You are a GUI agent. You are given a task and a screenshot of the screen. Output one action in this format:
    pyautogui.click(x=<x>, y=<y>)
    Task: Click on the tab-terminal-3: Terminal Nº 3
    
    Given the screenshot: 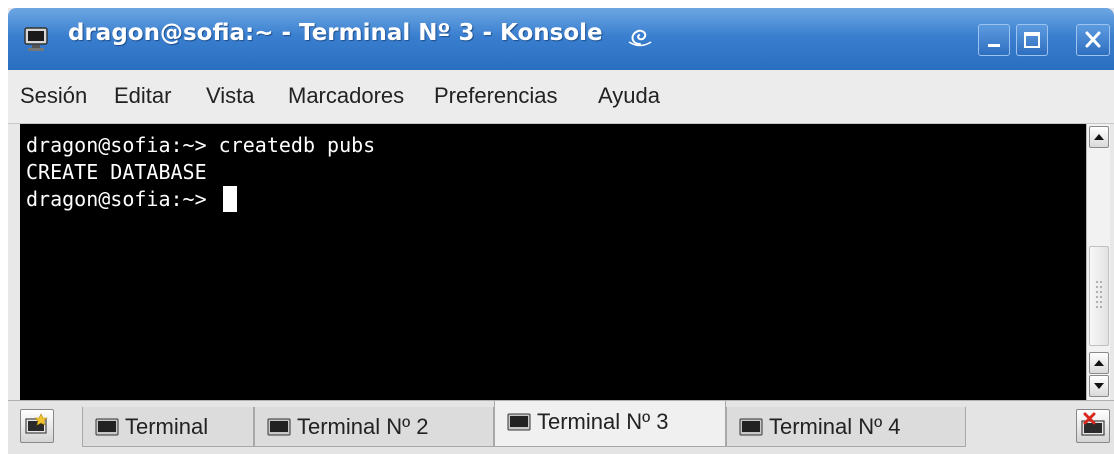 What is the action you would take?
    pyautogui.click(x=610, y=424)
    